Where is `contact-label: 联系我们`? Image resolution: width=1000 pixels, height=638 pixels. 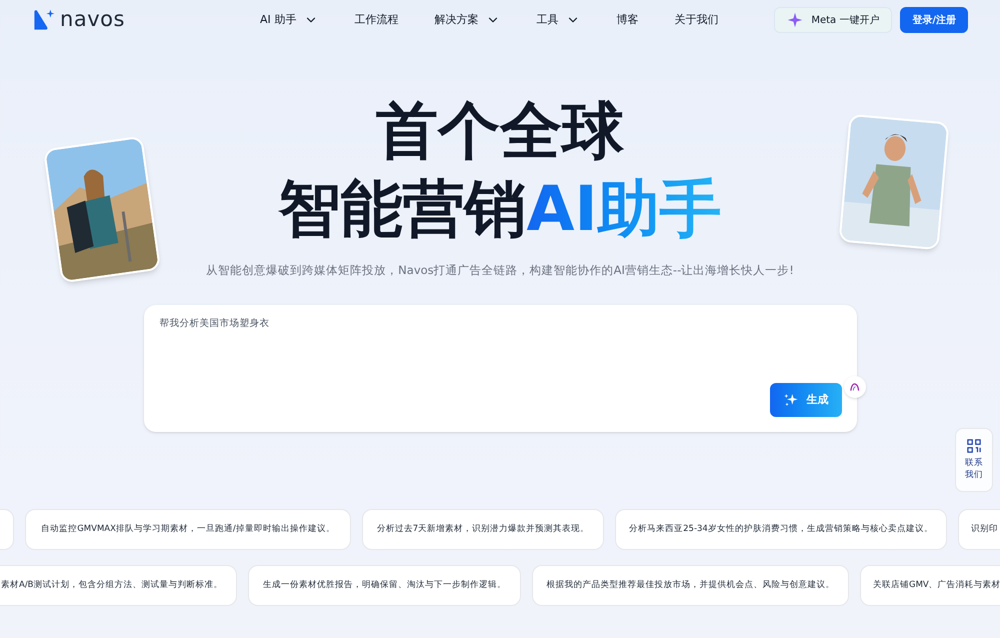 contact-label: 联系我们 is located at coordinates (974, 469).